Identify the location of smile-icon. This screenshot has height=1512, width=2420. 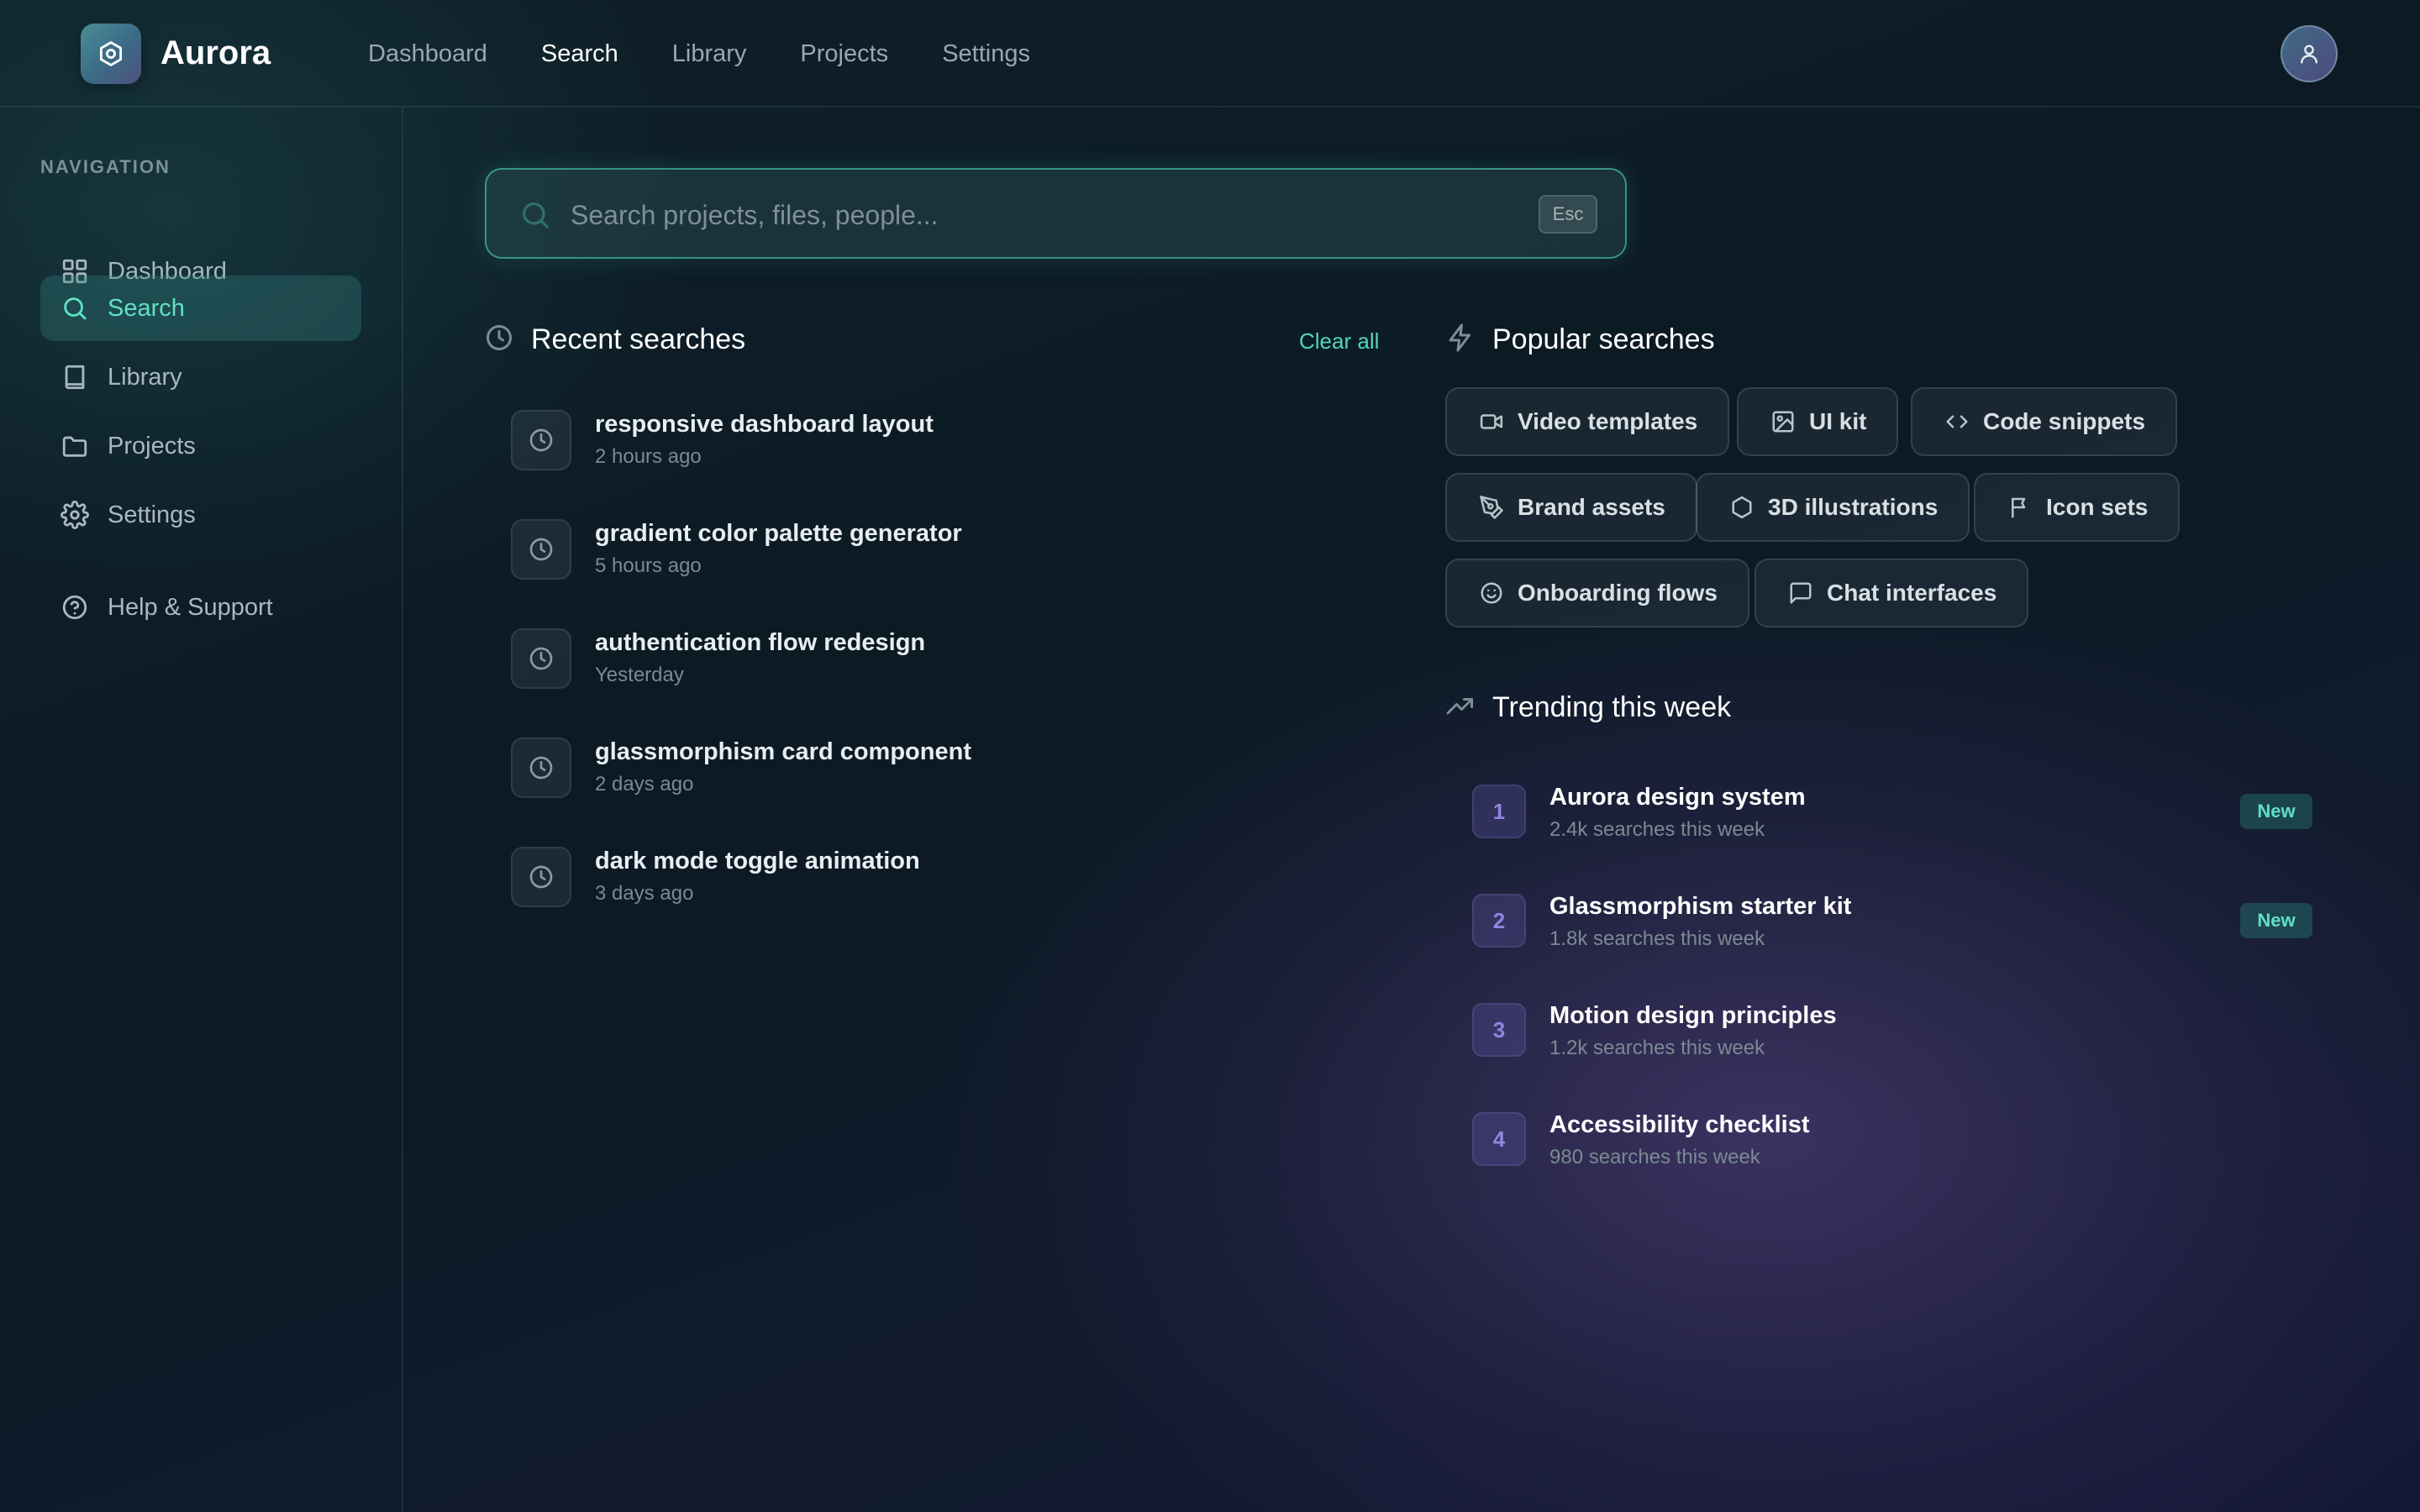
(1492, 593).